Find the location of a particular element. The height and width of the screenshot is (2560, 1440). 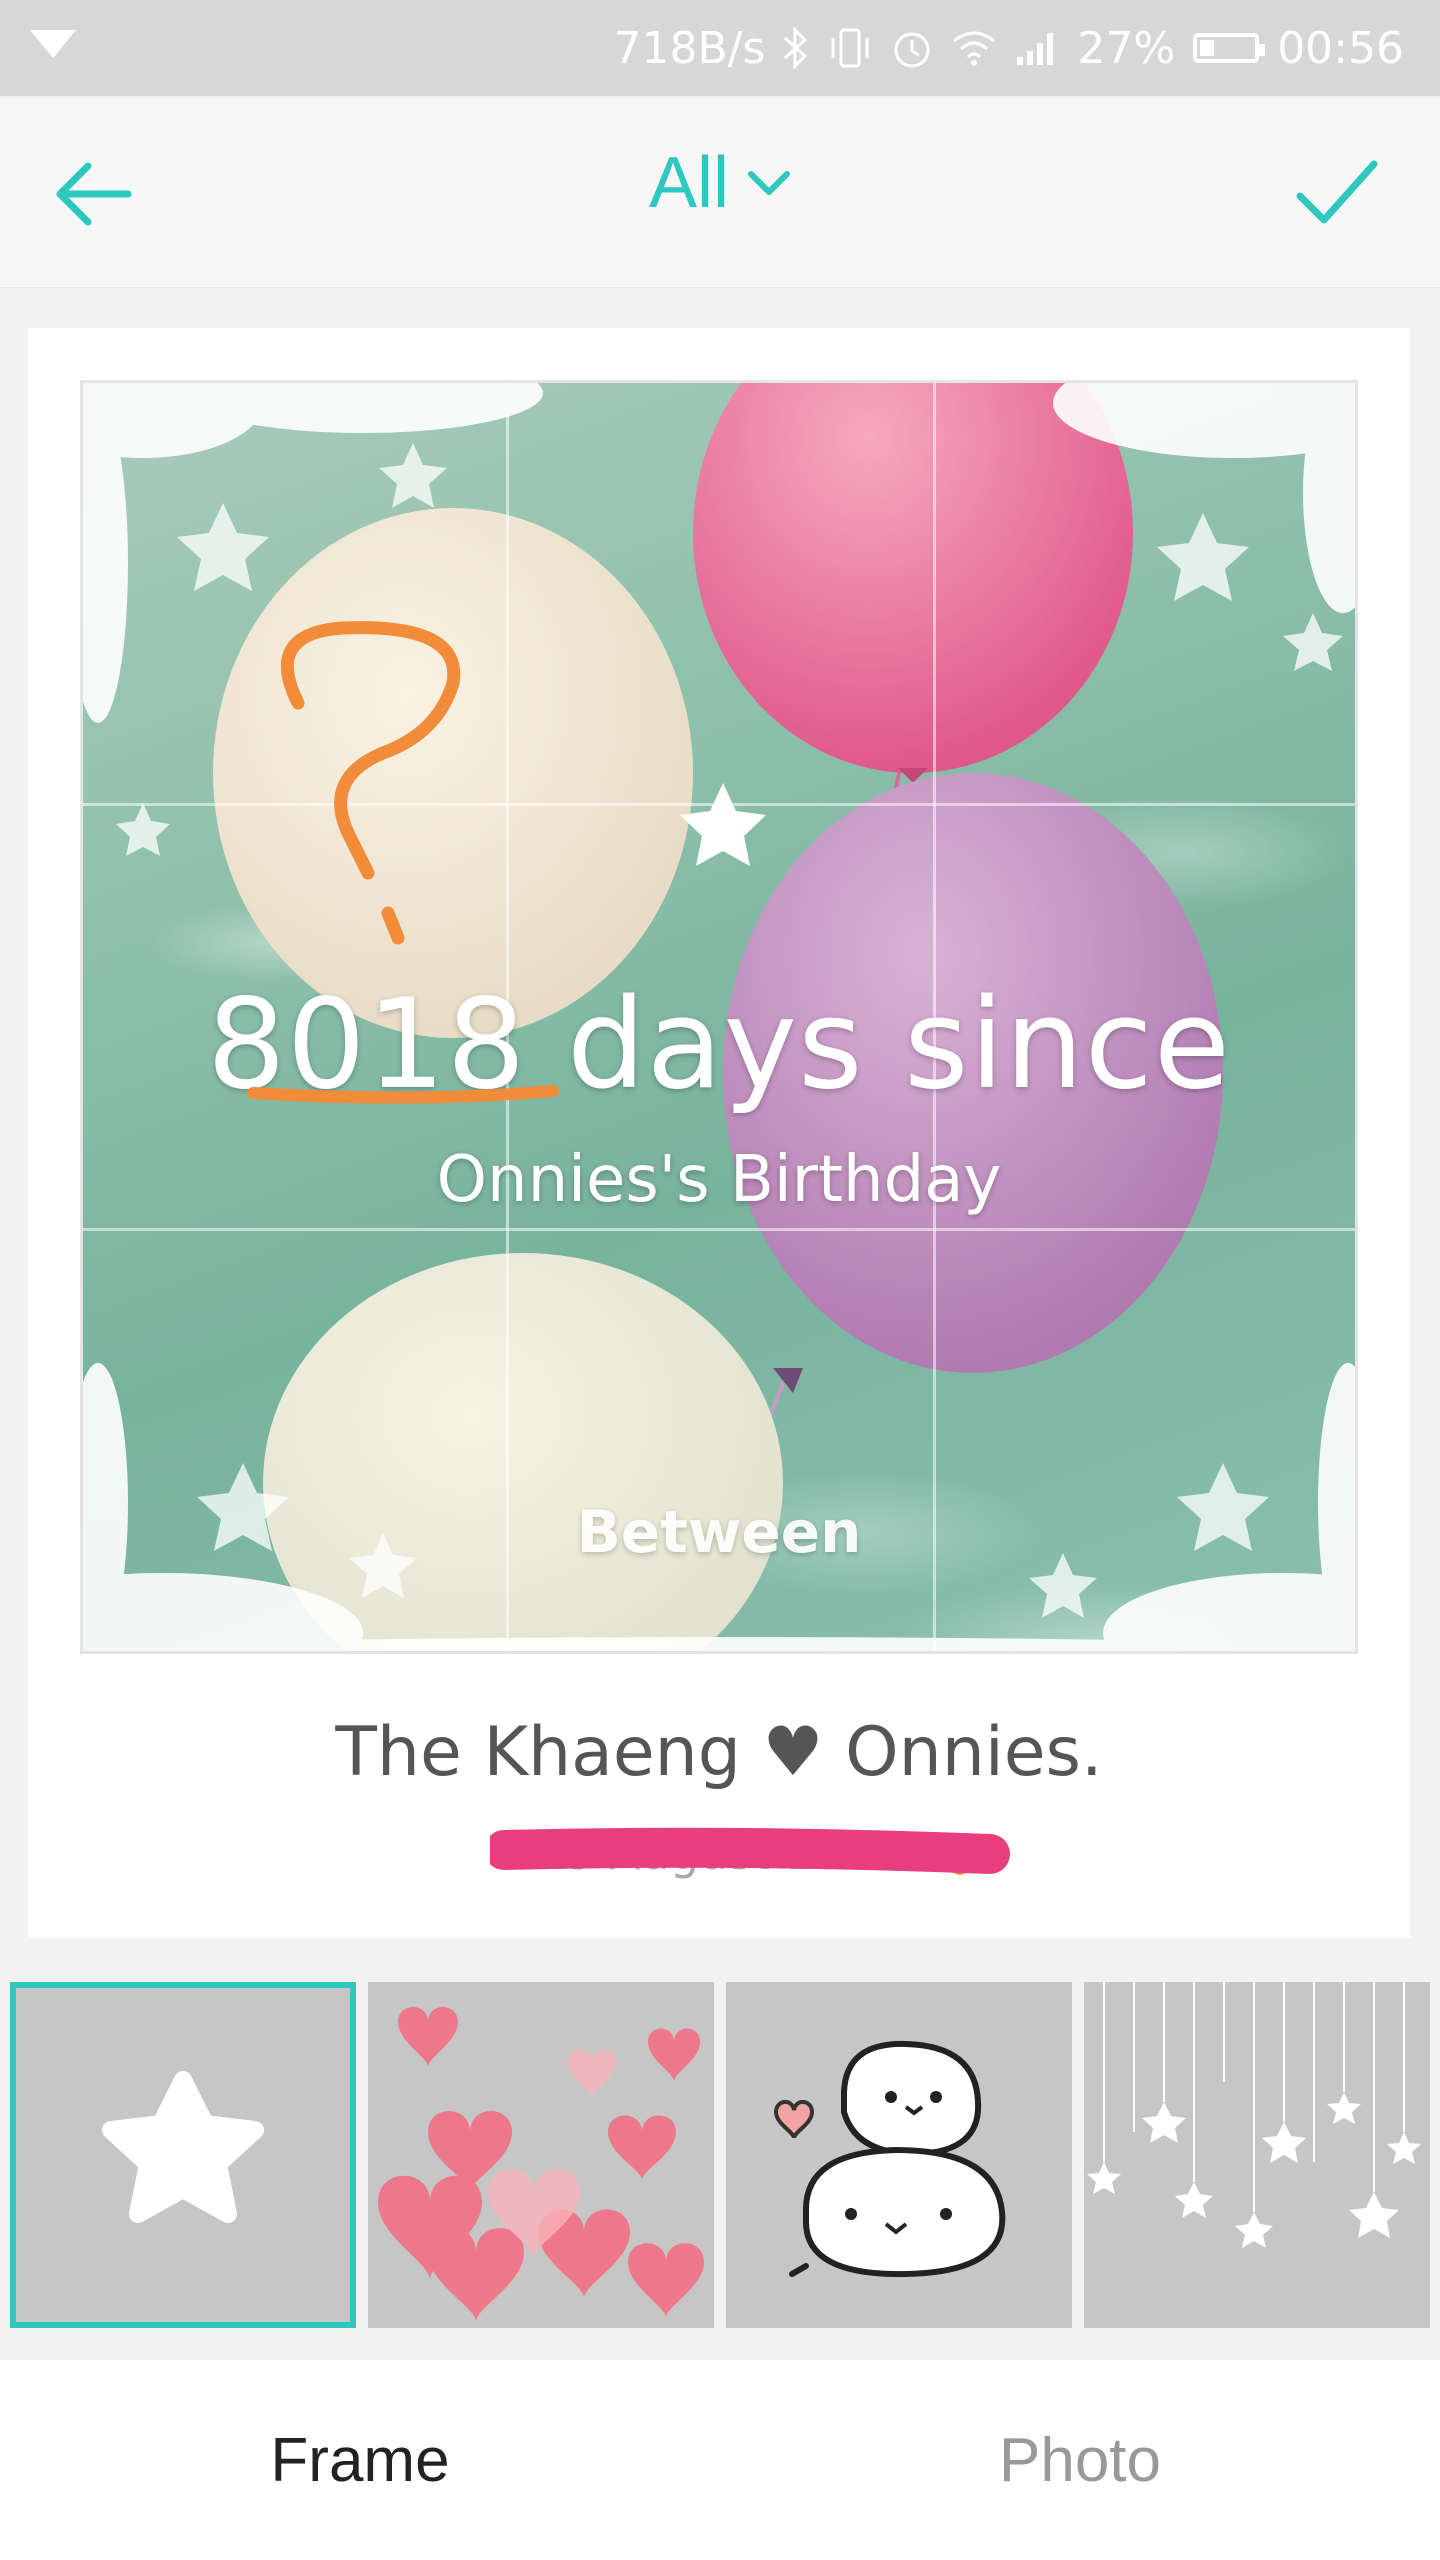

frame-thumbnail-hearts is located at coordinates (541, 2155).